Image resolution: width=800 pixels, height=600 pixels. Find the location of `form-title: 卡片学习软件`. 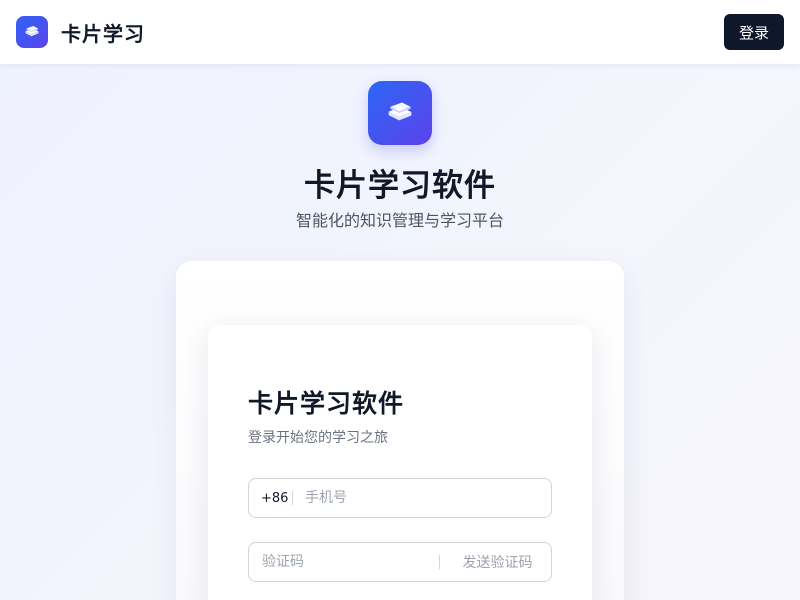

form-title: 卡片学习软件 is located at coordinates (326, 403).